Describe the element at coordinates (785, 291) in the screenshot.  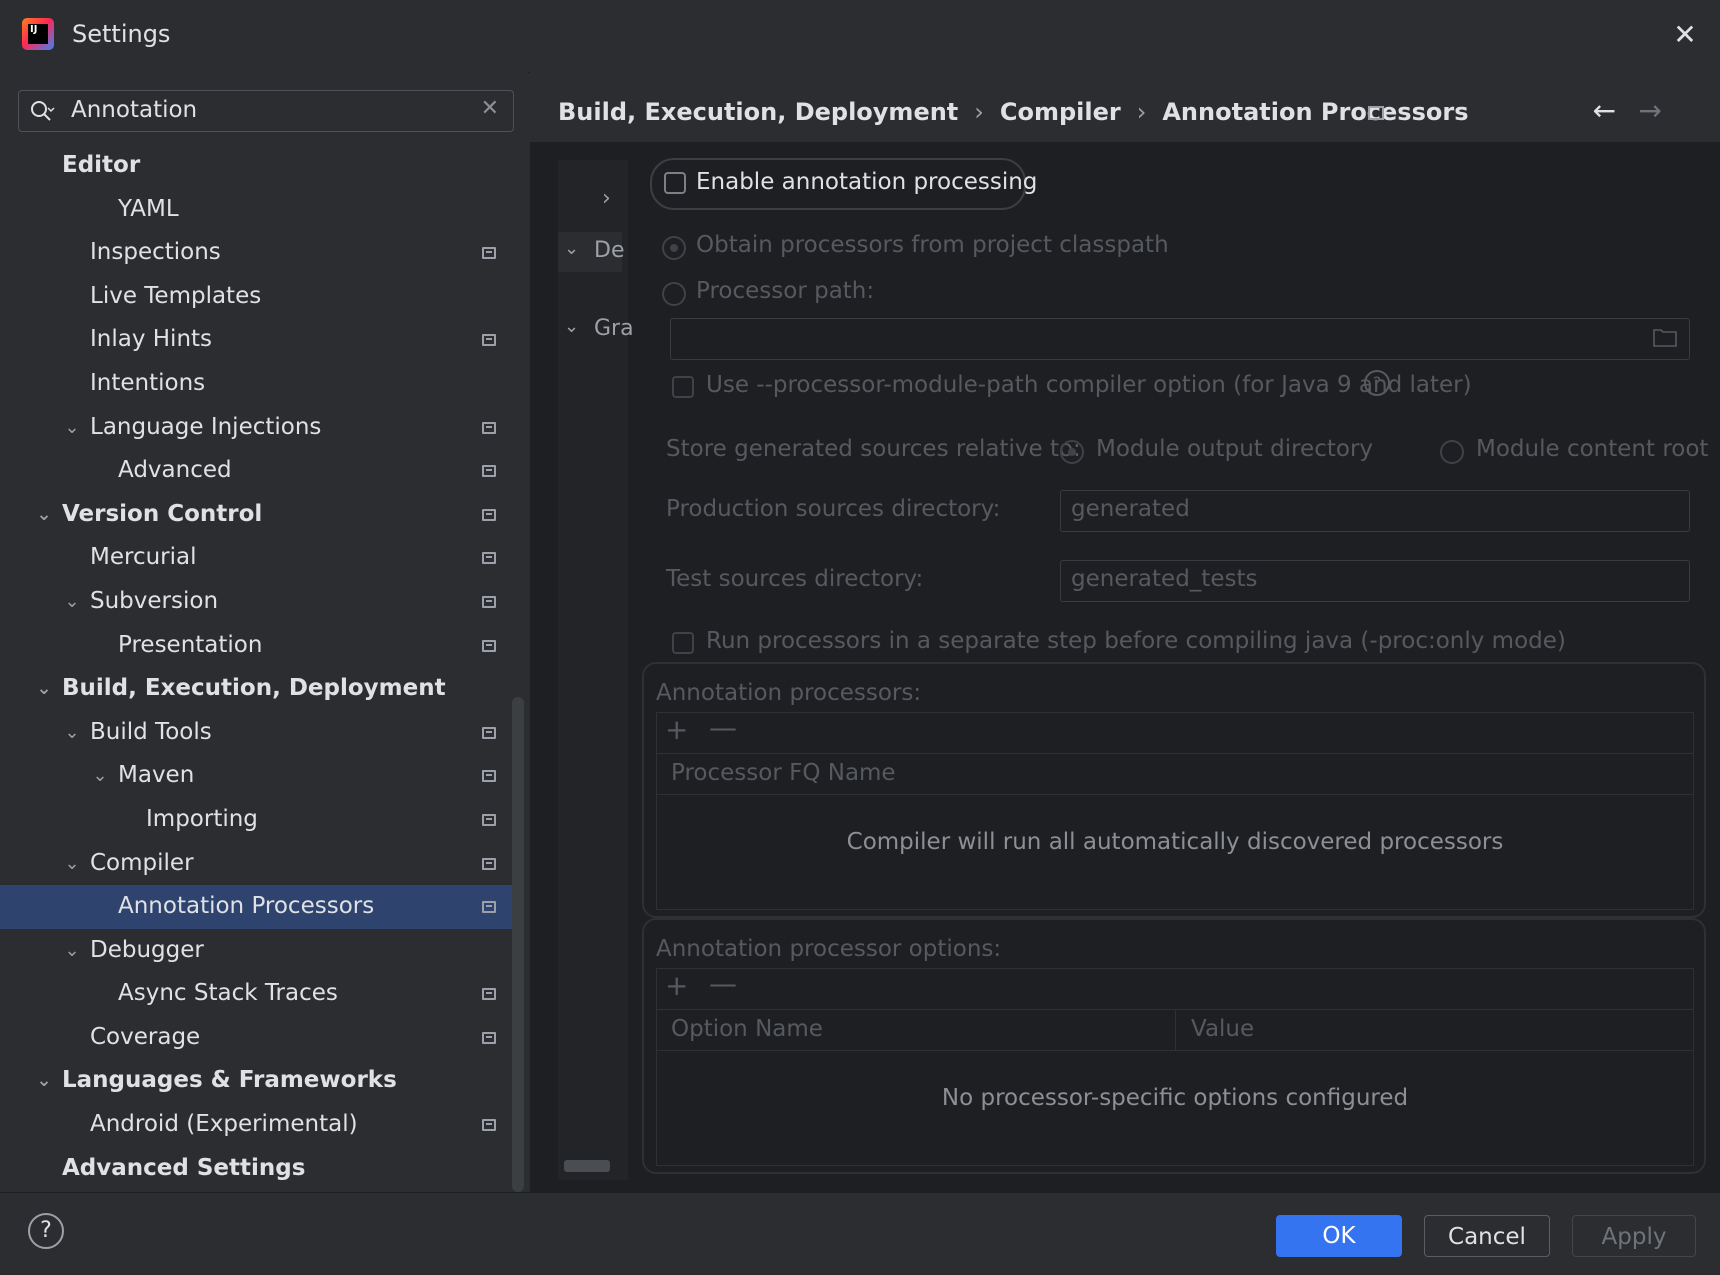
I see `processor-path-label: Processor path:` at that location.